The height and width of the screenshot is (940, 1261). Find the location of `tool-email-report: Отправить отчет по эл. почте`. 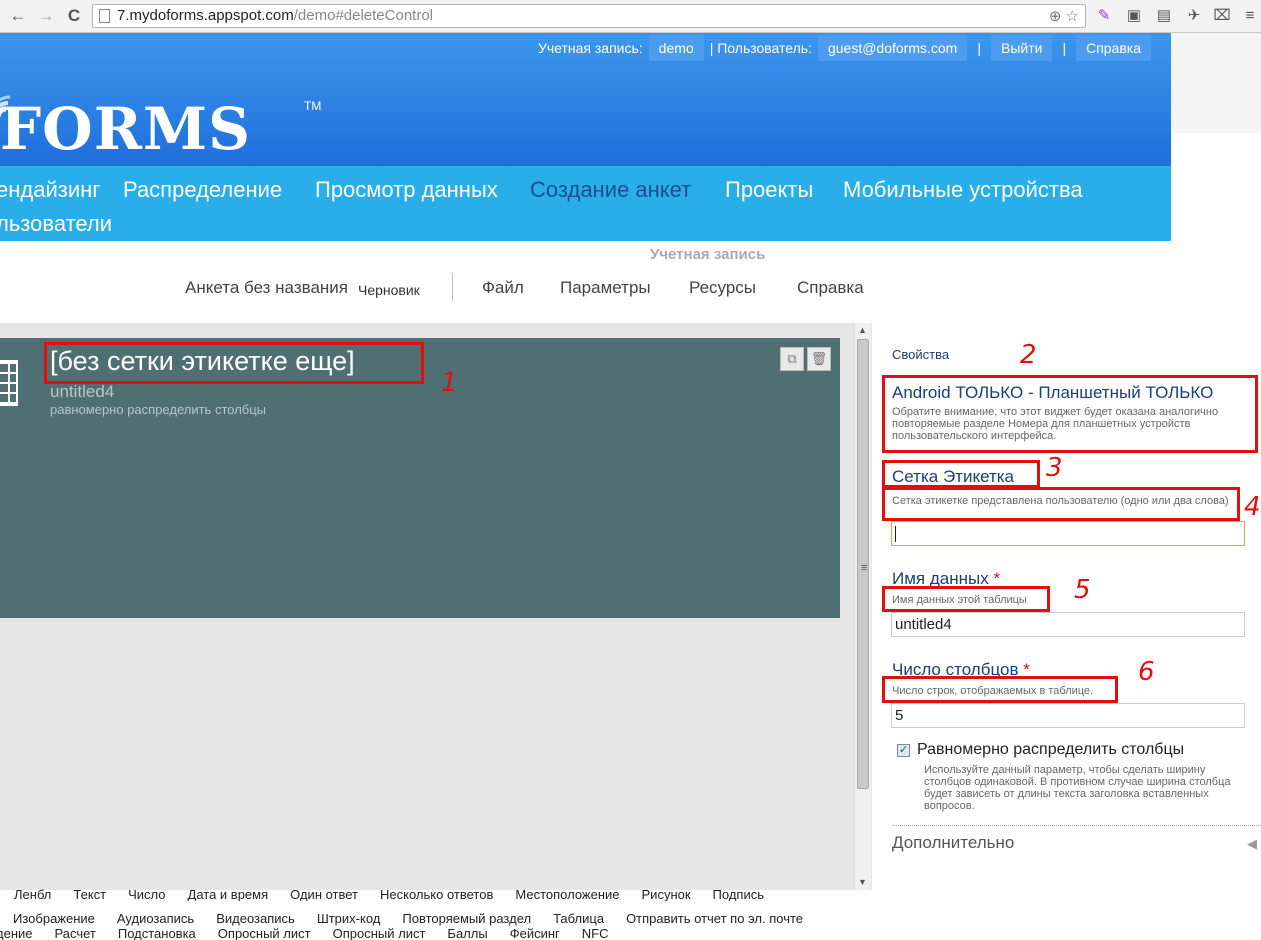

tool-email-report: Отправить отчет по эл. почте is located at coordinates (714, 918).